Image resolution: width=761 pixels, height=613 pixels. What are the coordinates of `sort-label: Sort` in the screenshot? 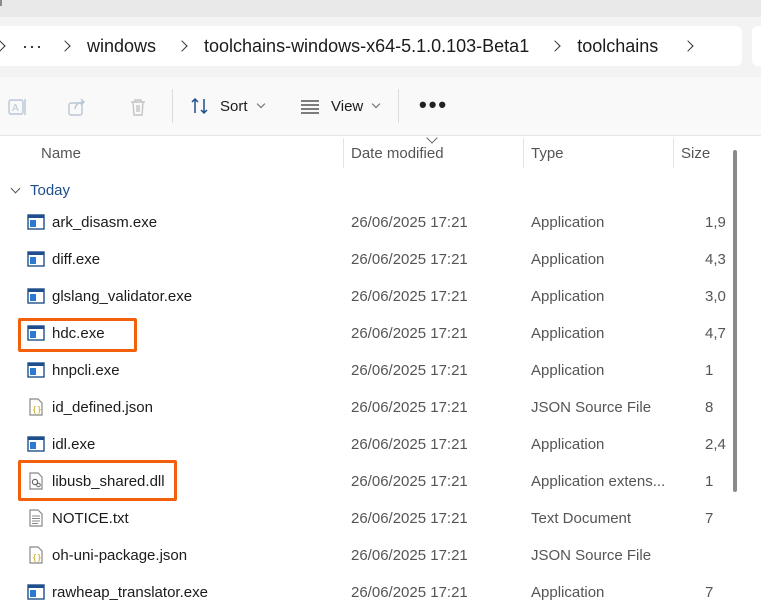 It's located at (234, 106).